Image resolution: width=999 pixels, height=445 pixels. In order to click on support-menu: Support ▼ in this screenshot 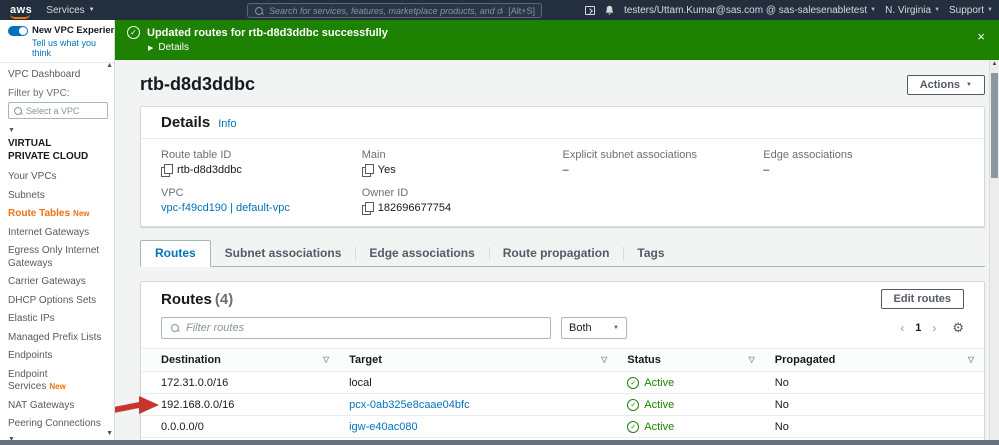, I will do `click(971, 10)`.